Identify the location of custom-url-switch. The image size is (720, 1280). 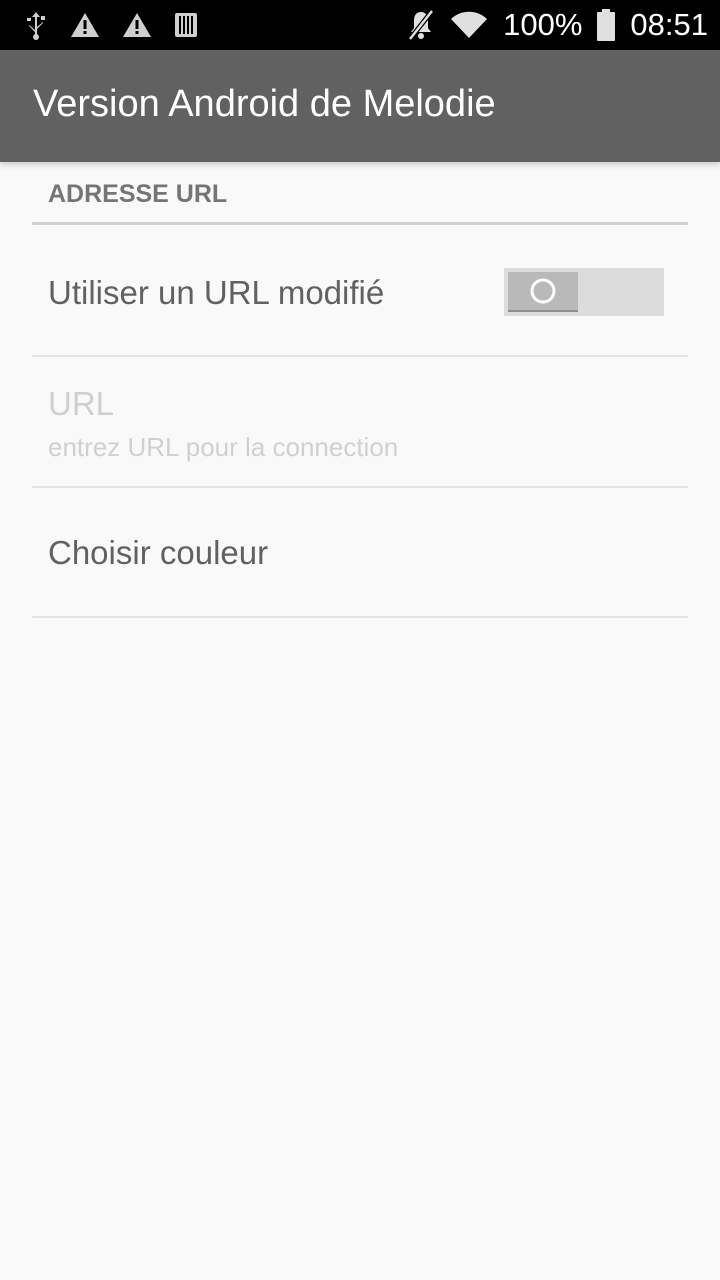
(584, 292).